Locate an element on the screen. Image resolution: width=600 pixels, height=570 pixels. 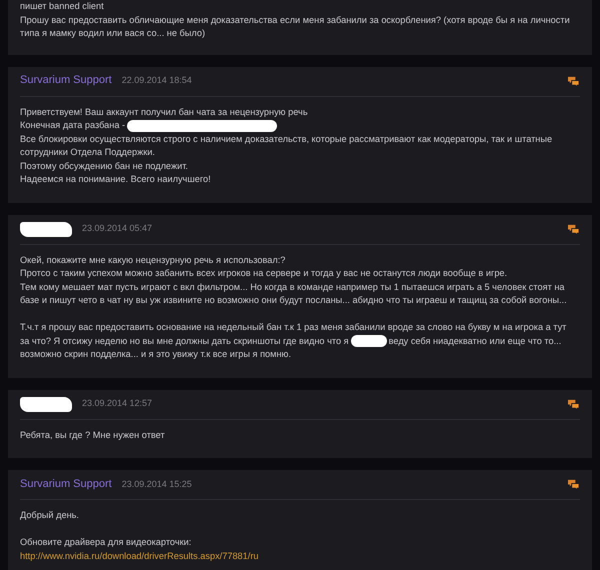
post-text: за что? Я отсижу неделю но вы мне должны дать скриншоты где видно что я is located at coordinates (184, 341).